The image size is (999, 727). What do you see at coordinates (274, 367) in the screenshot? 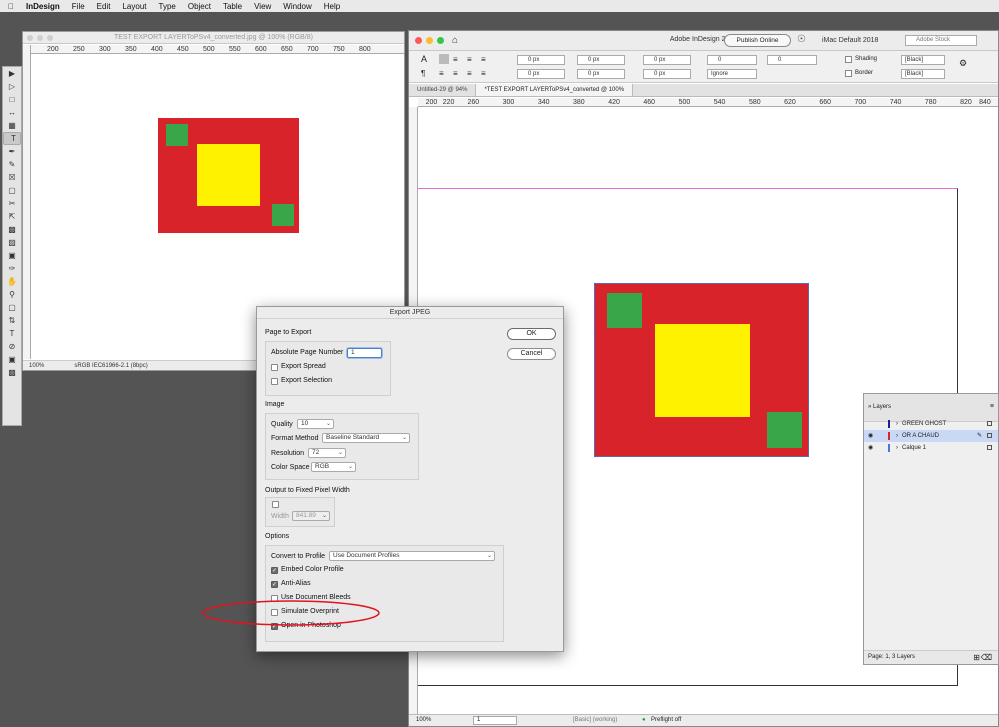
I see `export-spread-checkbox` at bounding box center [274, 367].